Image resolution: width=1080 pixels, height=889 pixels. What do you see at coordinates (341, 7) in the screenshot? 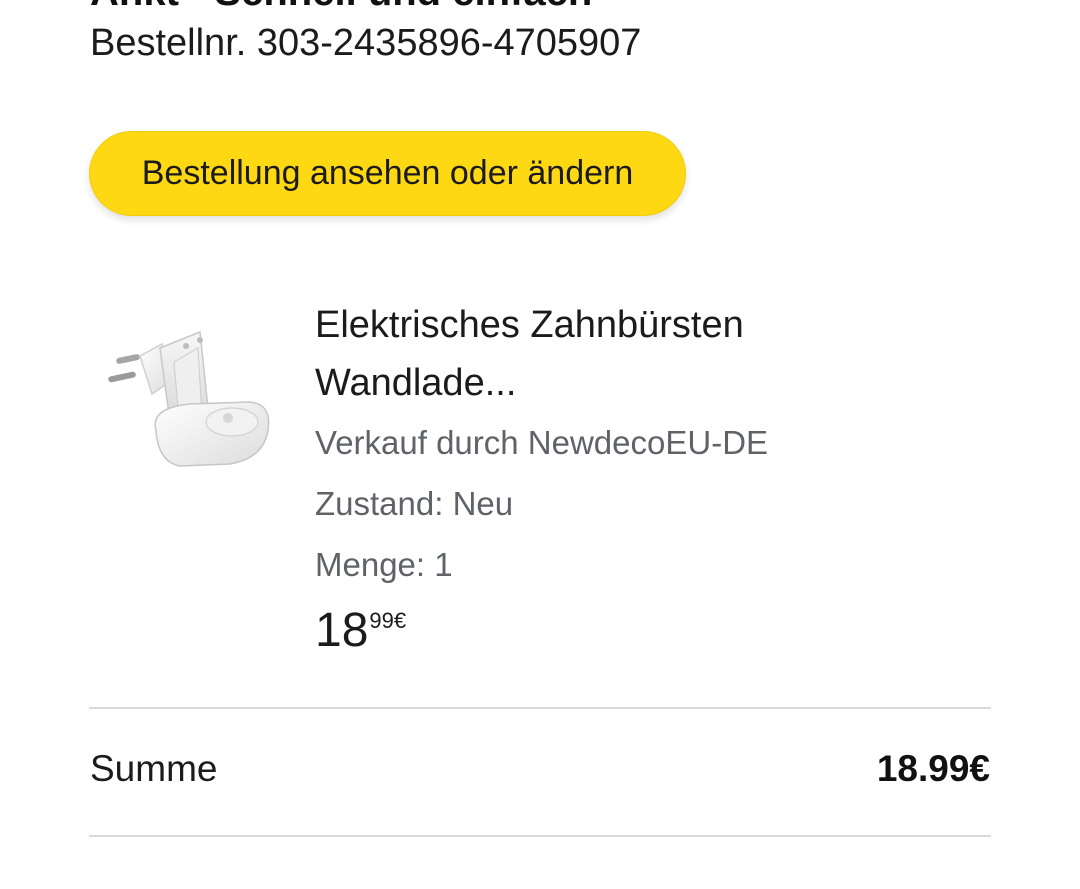
I see `order-heading-partial: Ankt - Schnell und einfach` at bounding box center [341, 7].